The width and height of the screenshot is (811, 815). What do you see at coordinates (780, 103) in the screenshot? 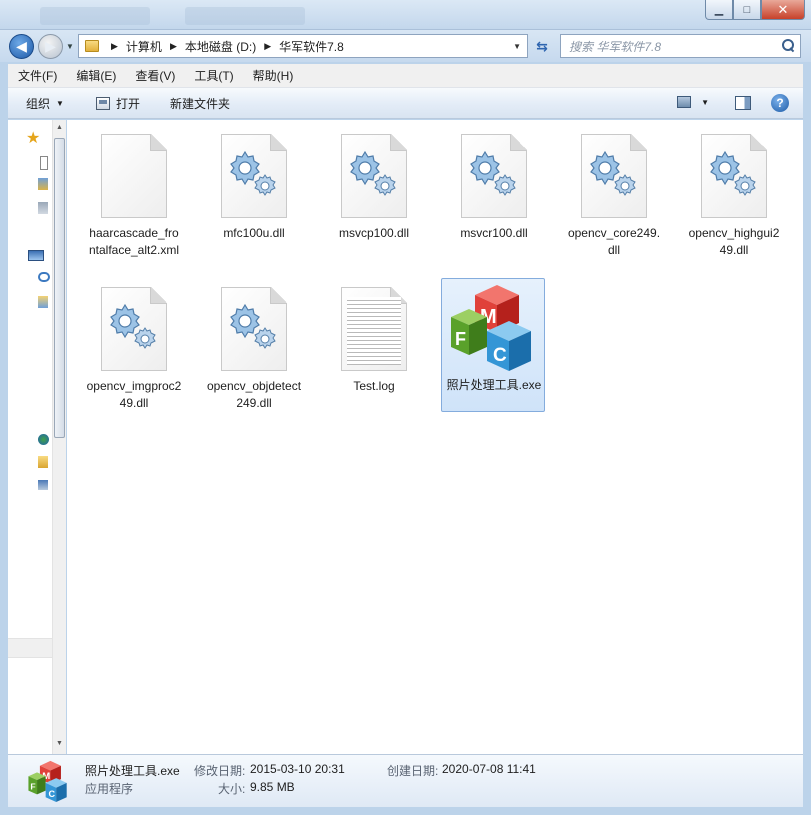
I see `help-icon: ?` at bounding box center [780, 103].